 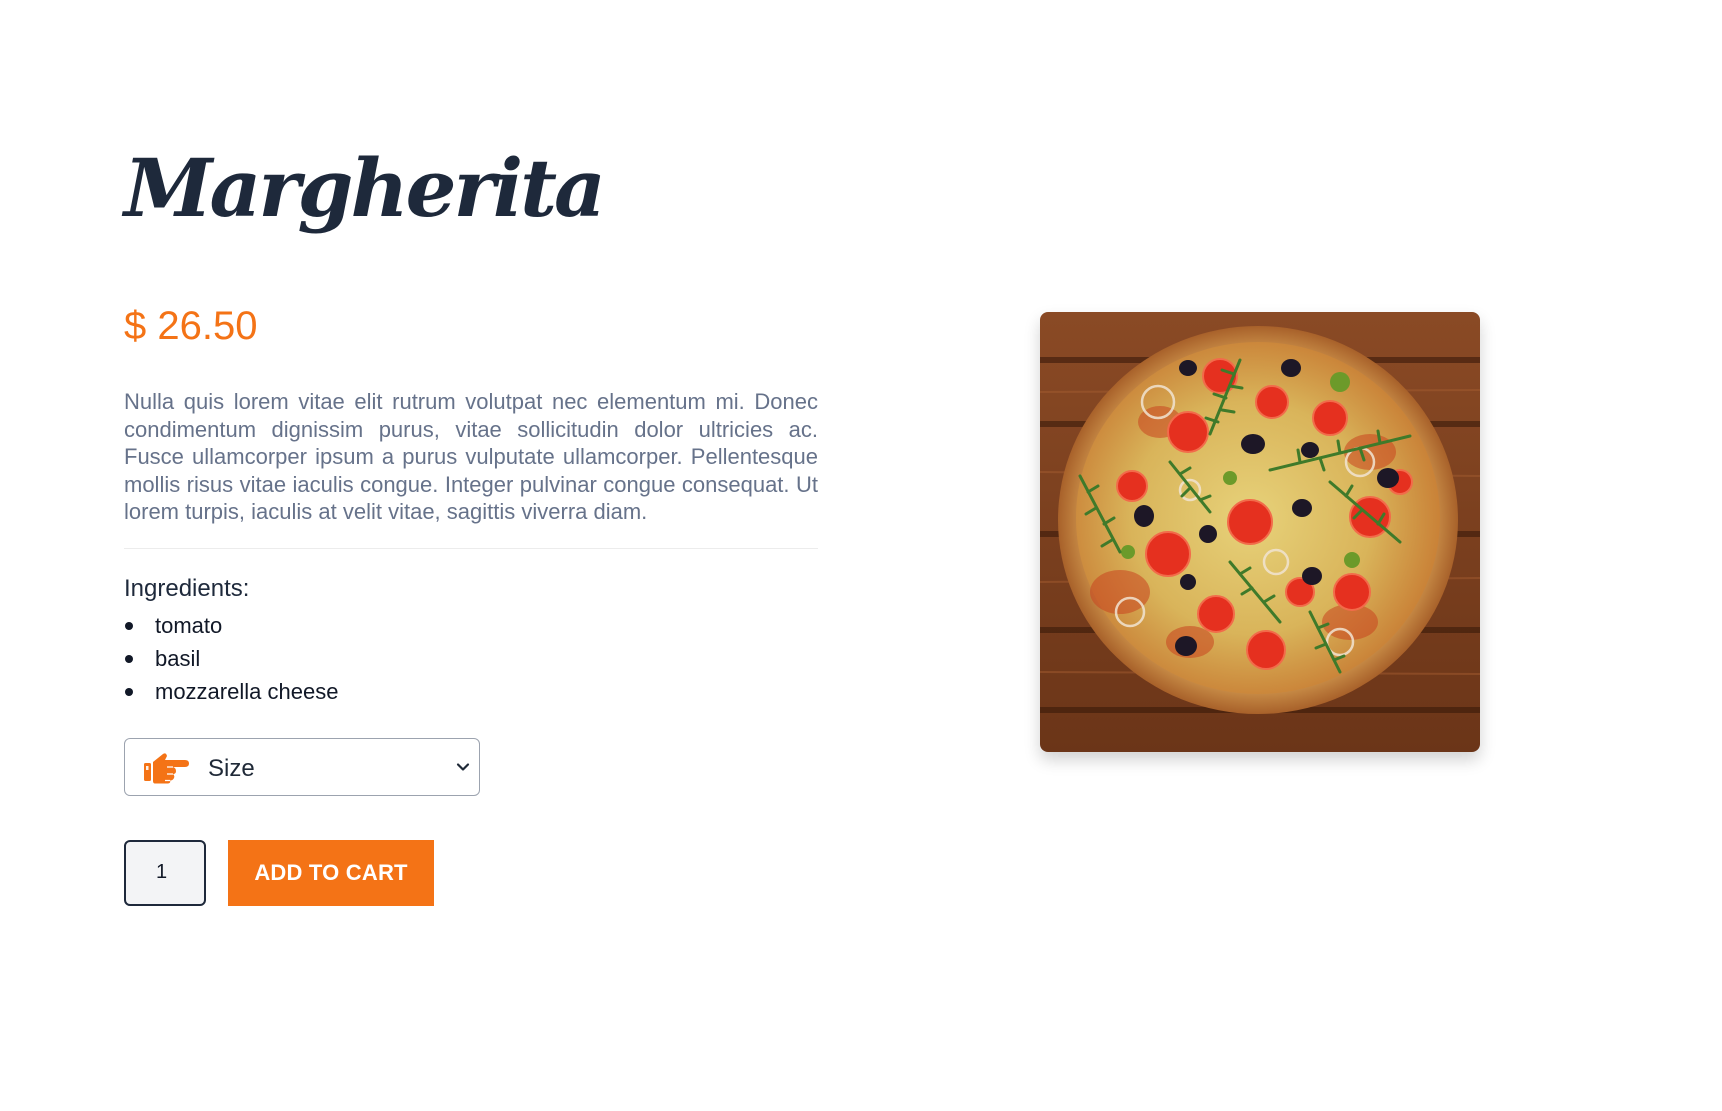 I want to click on size-select-value: Size, so click(x=231, y=768).